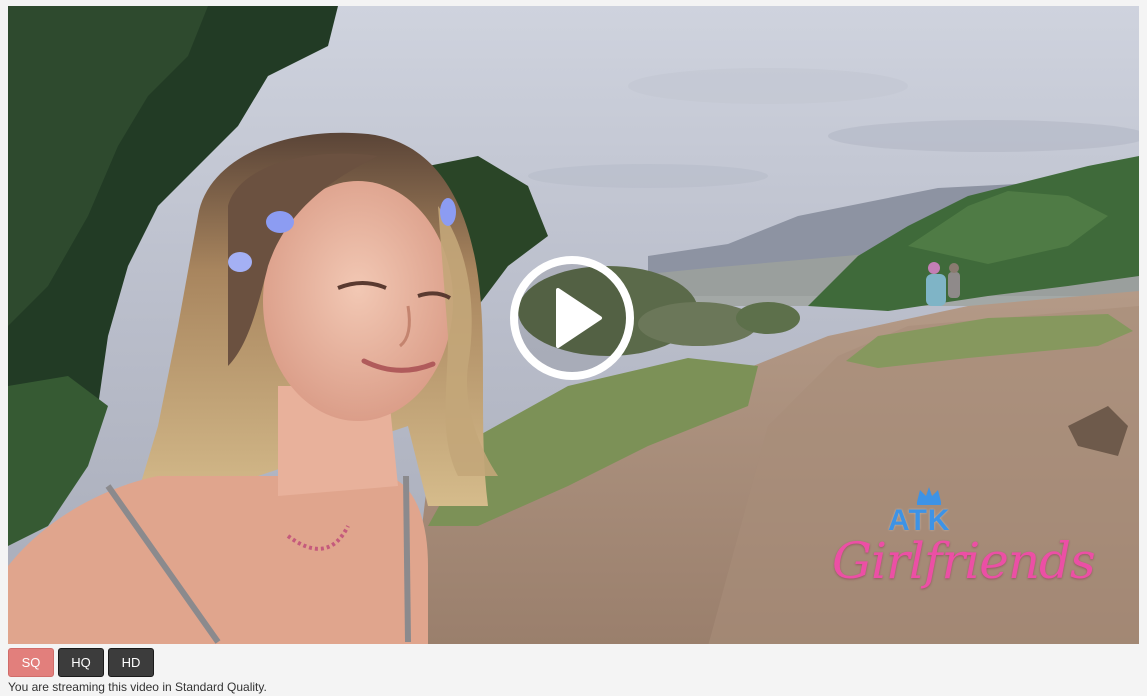  I want to click on play-icon, so click(572, 318).